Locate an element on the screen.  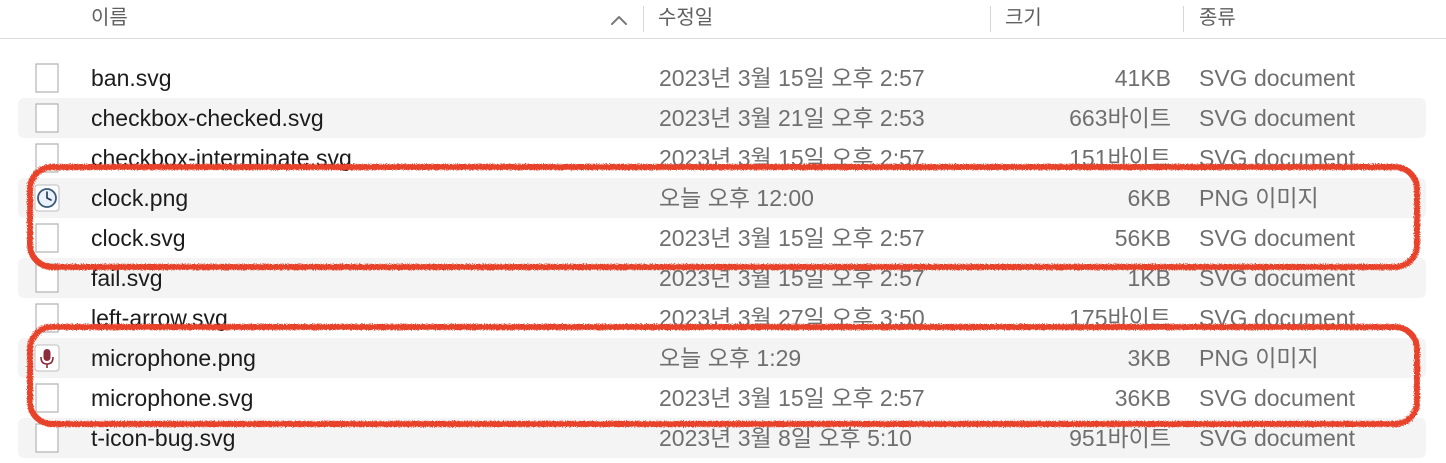
file-size: 56KB is located at coordinates (1142, 238).